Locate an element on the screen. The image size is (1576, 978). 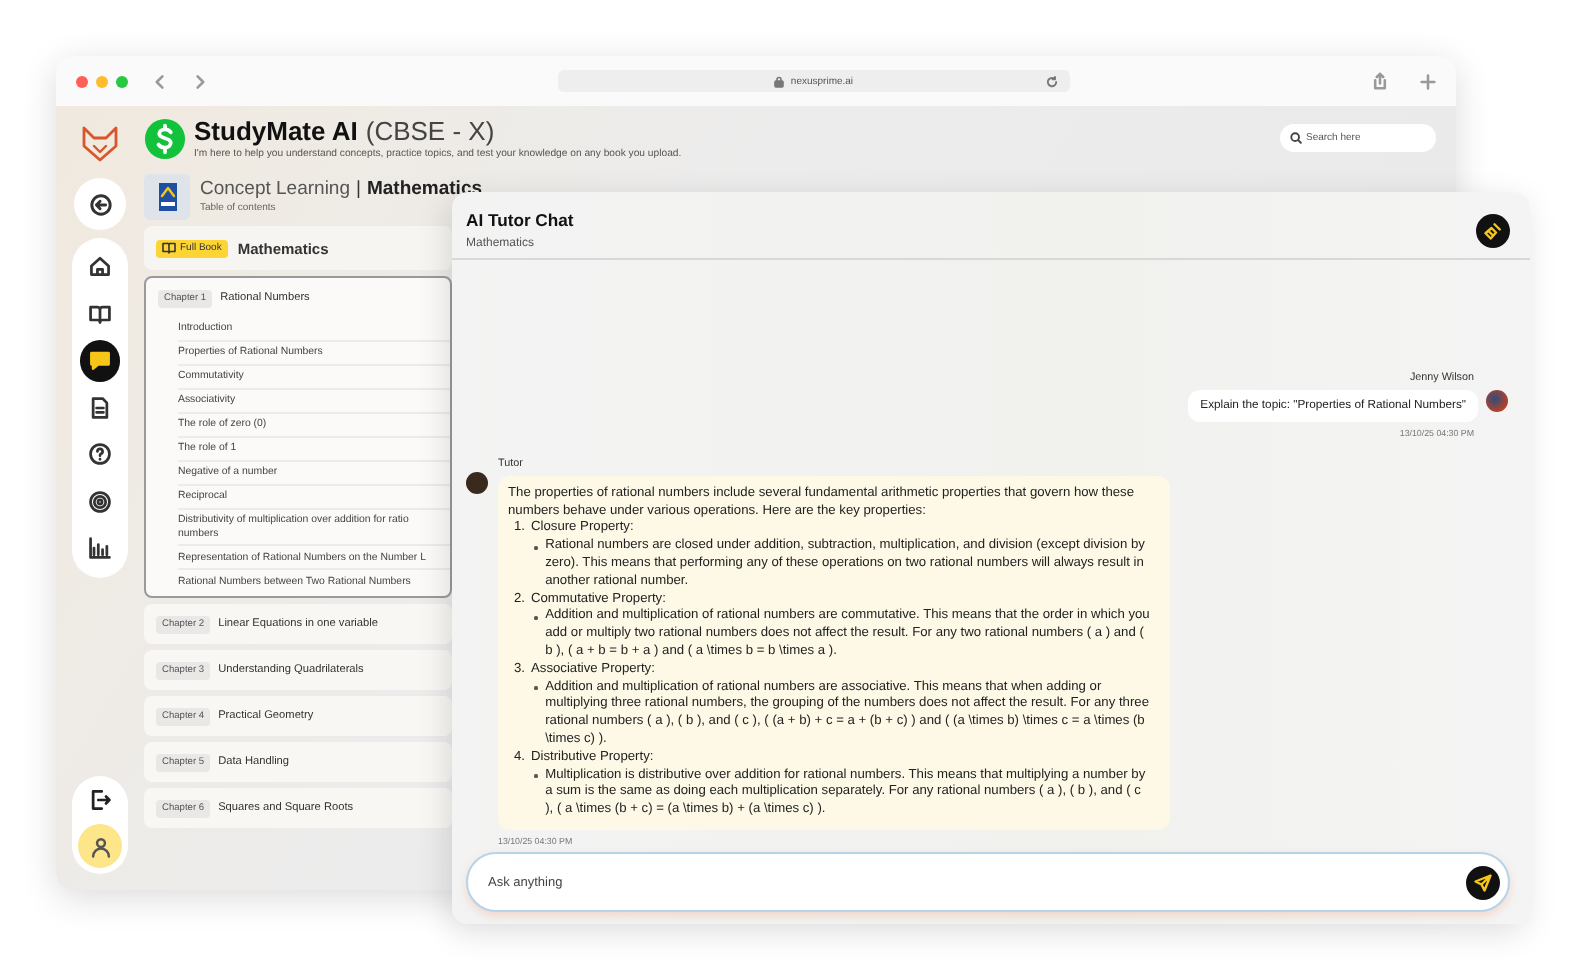
chat-icon is located at coordinates (100, 360).